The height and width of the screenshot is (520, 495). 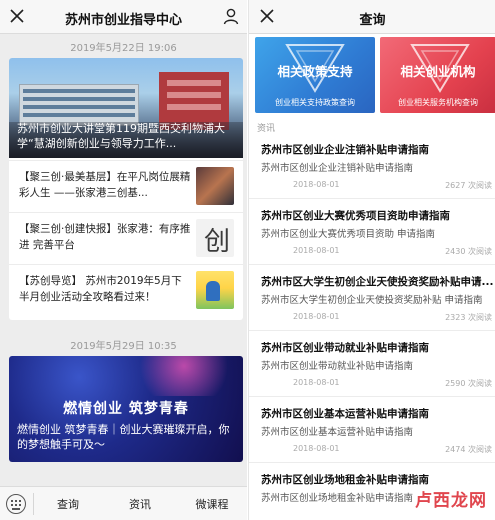 What do you see at coordinates (215, 238) in the screenshot?
I see `article-thumbnail: 创` at bounding box center [215, 238].